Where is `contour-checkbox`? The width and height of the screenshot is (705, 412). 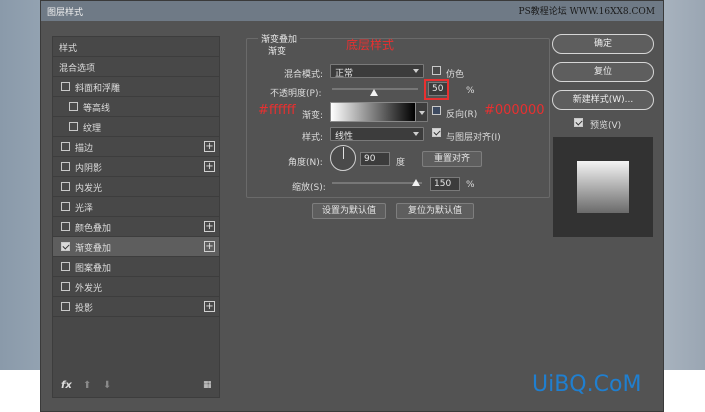 contour-checkbox is located at coordinates (73, 106).